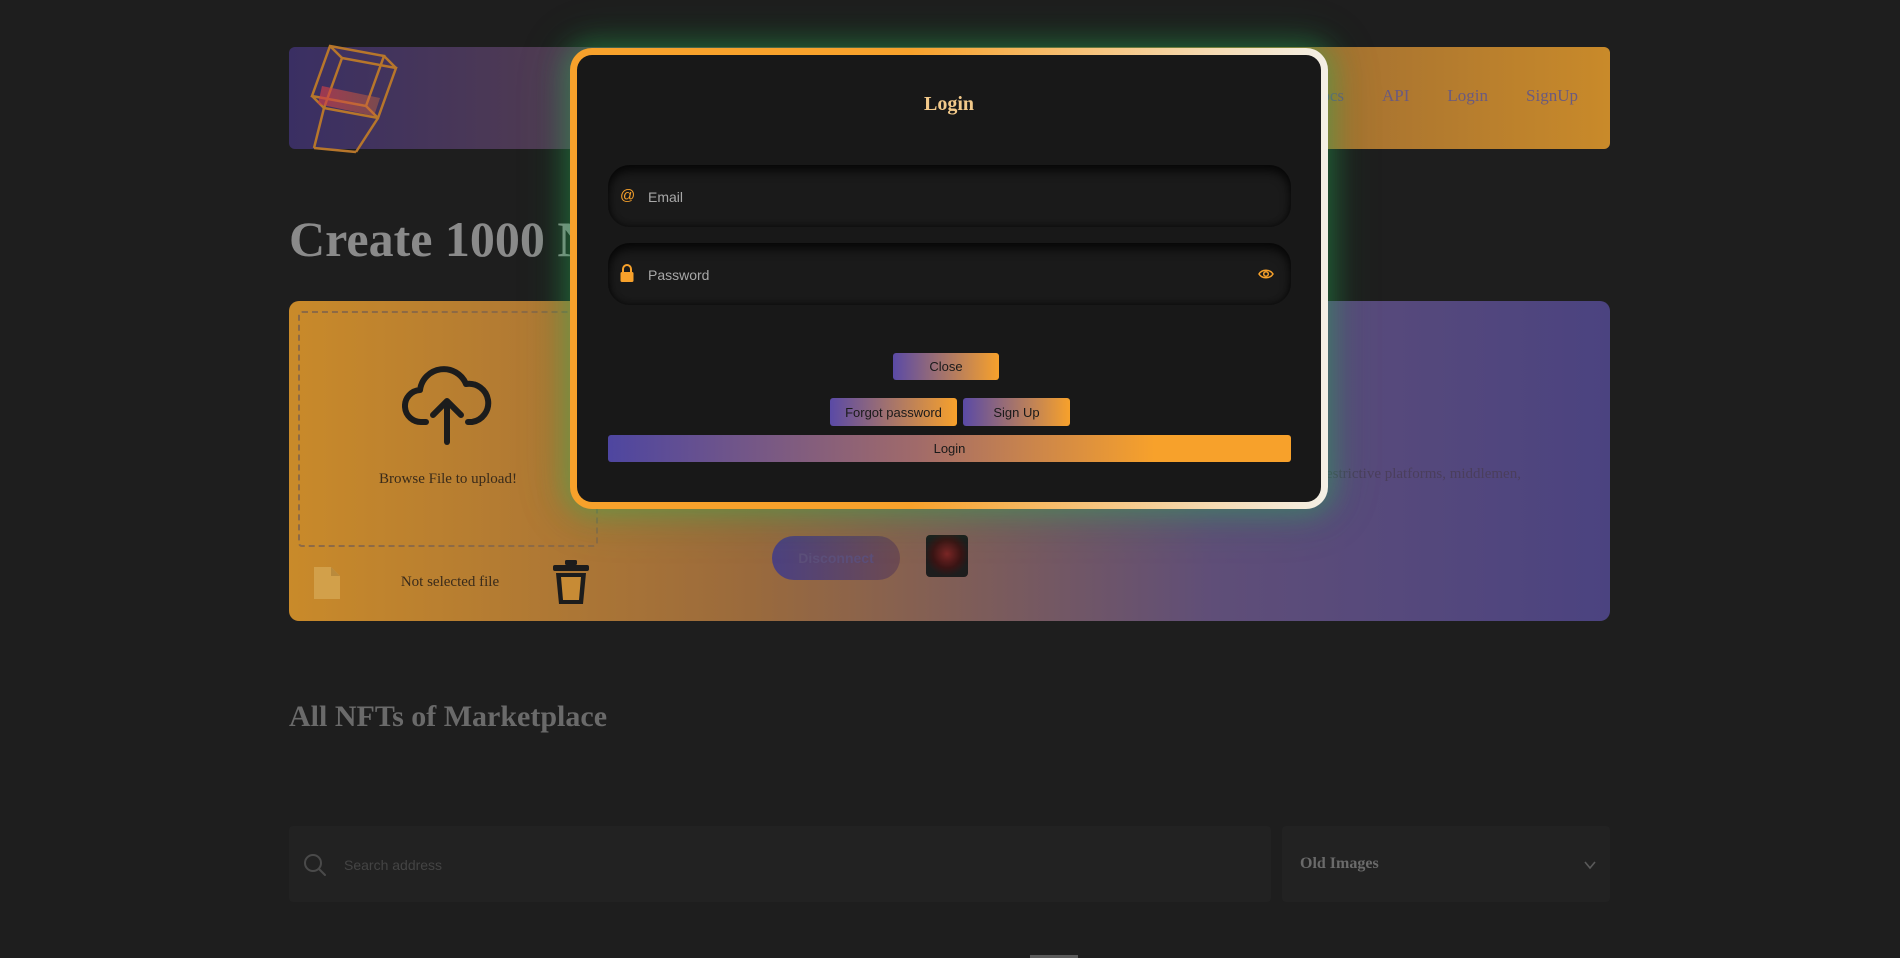  I want to click on eye-icon, so click(1266, 274).